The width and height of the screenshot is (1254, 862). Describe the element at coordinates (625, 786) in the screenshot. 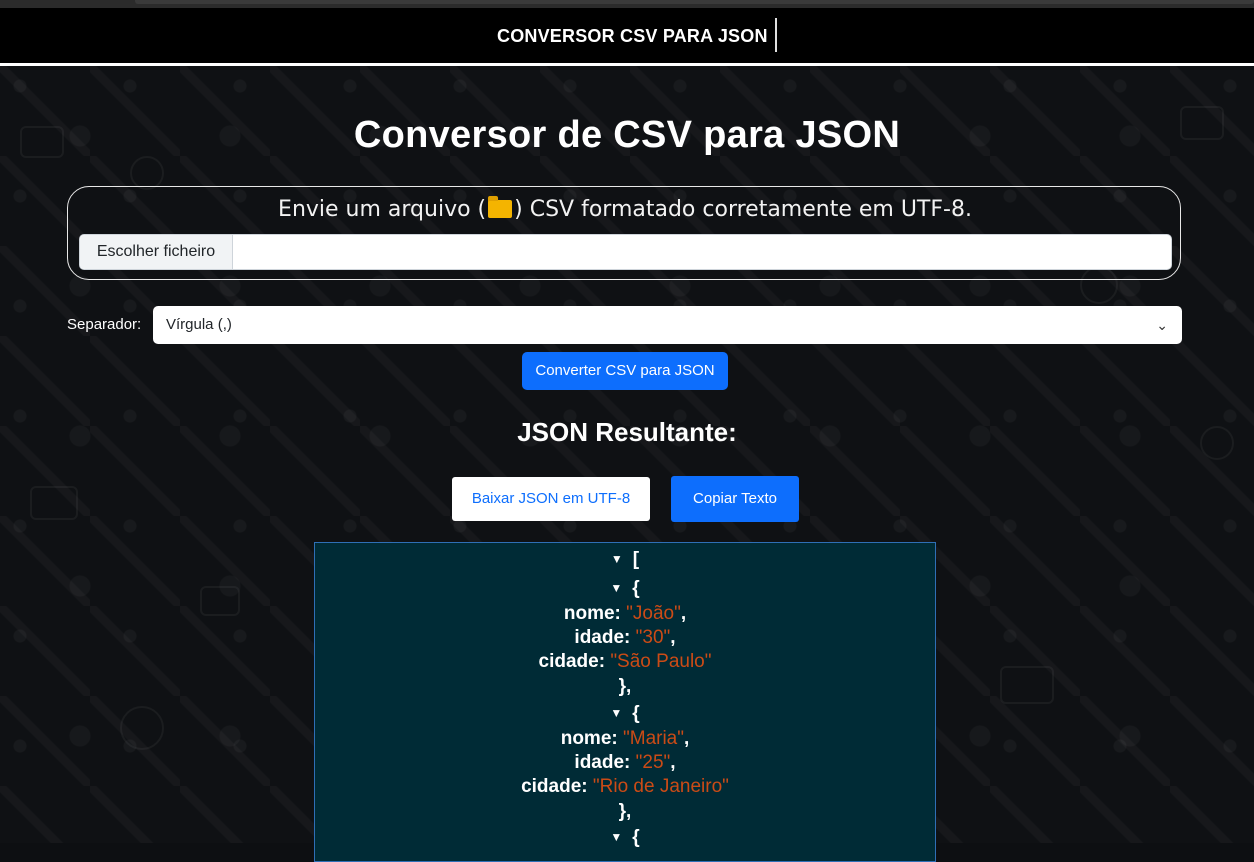

I see `json-field-cidade: cidade: "Rio de Janeiro"` at that location.